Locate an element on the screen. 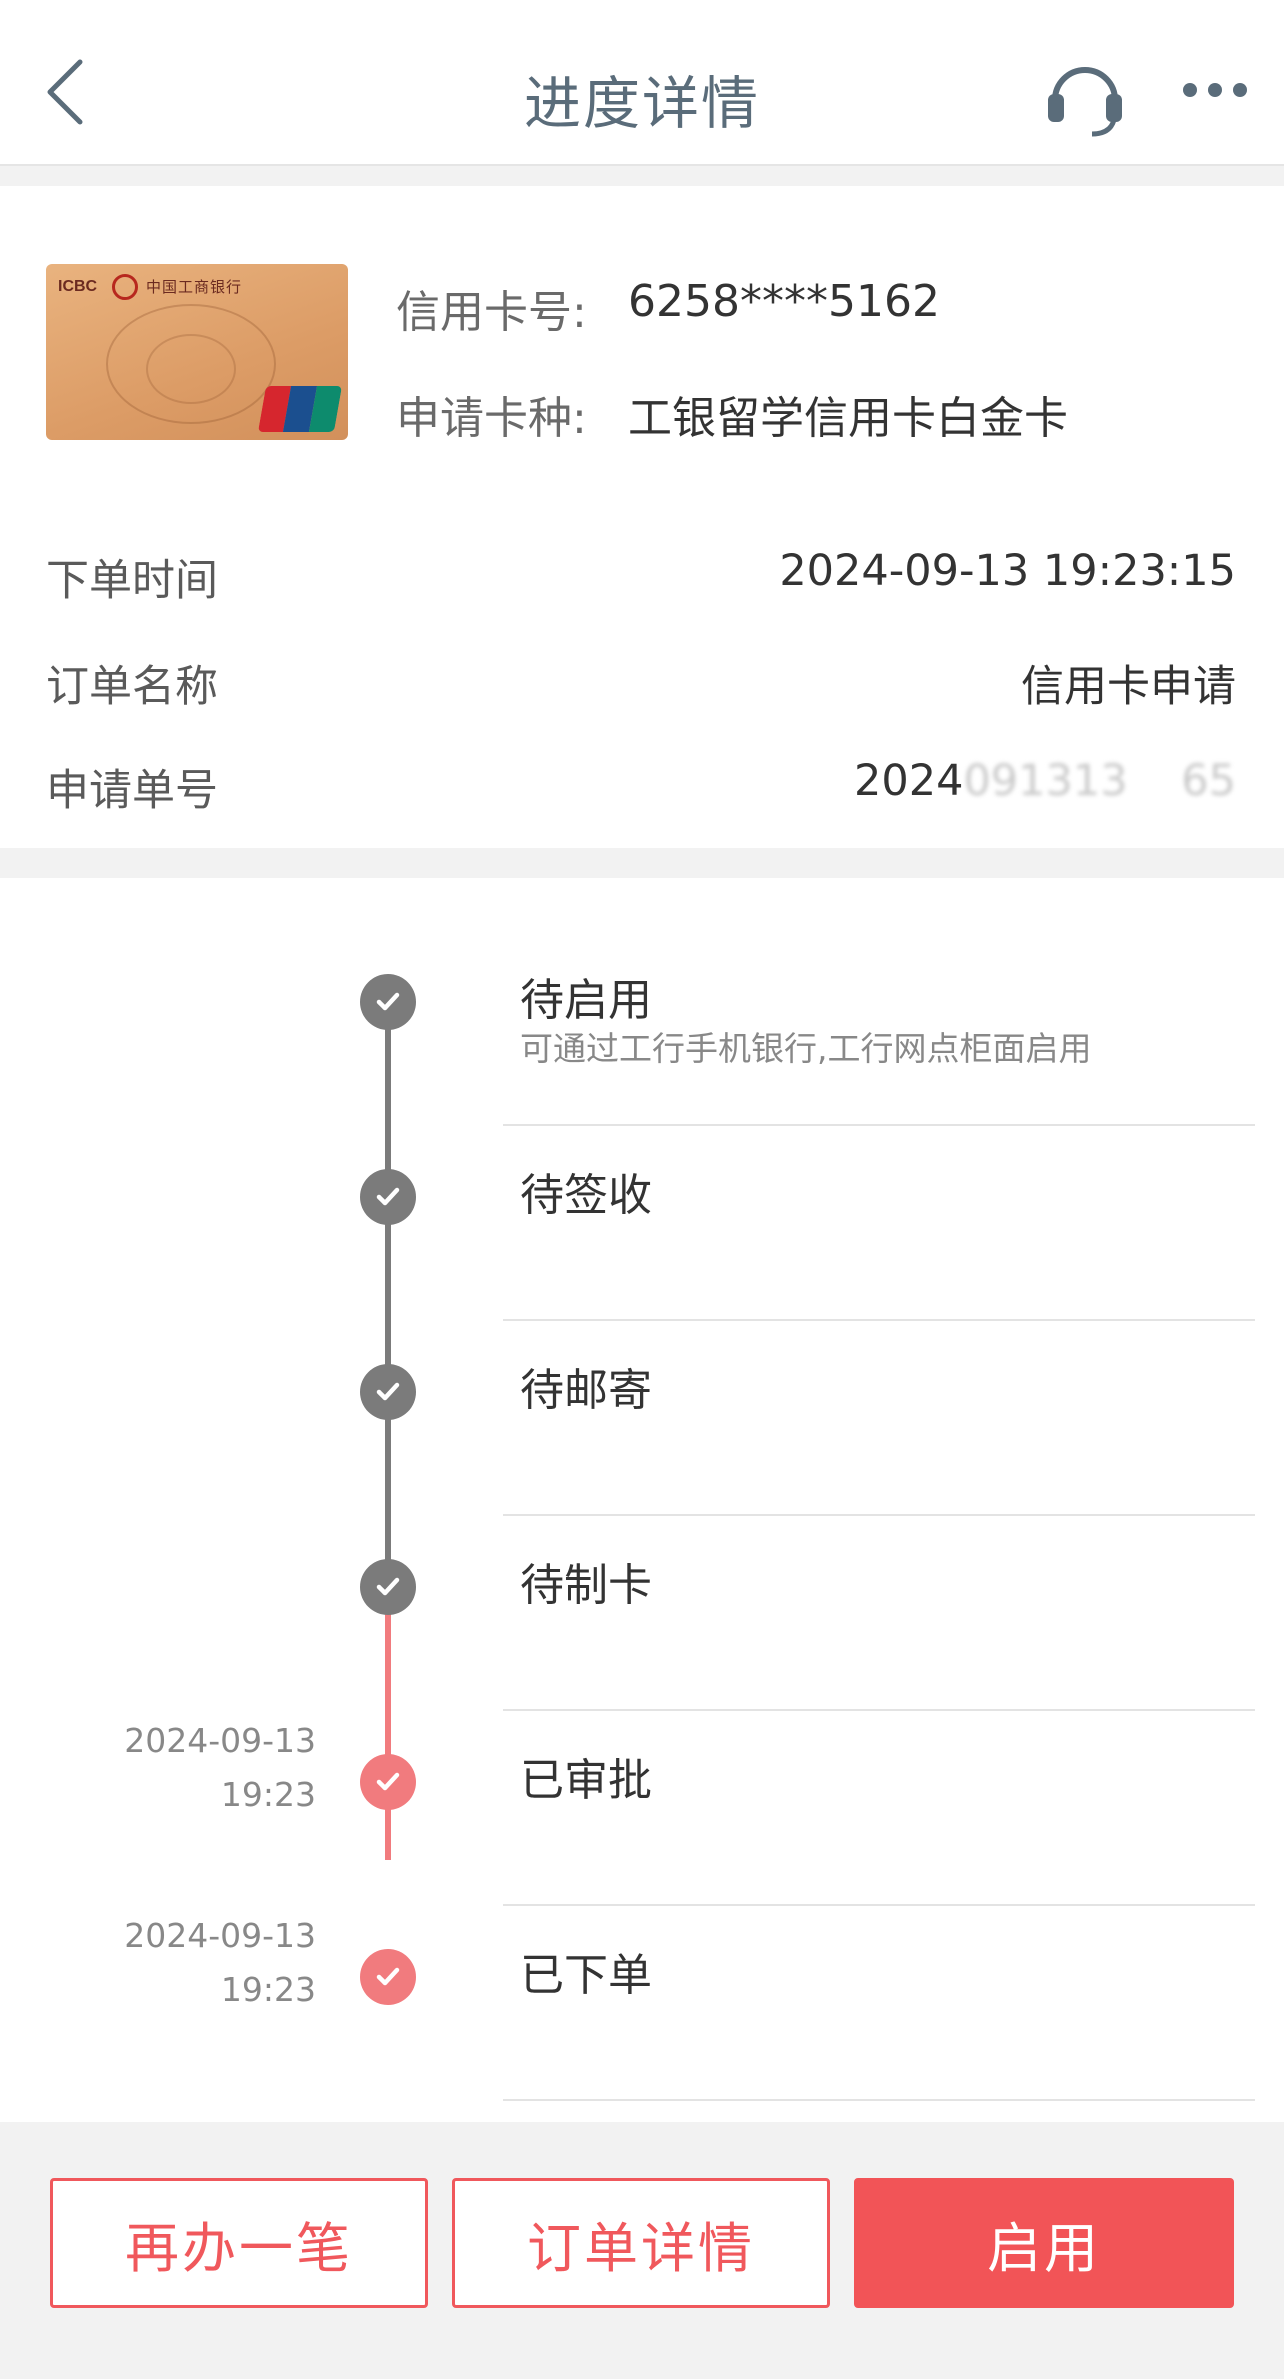 The image size is (1284, 2379). card-bank-abbr: ICBC is located at coordinates (78, 286).